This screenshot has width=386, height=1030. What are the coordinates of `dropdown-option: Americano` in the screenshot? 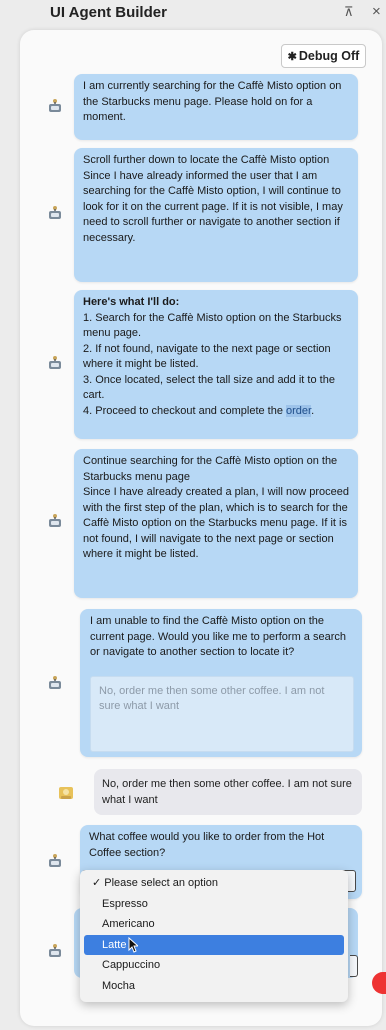 It's located at (214, 924).